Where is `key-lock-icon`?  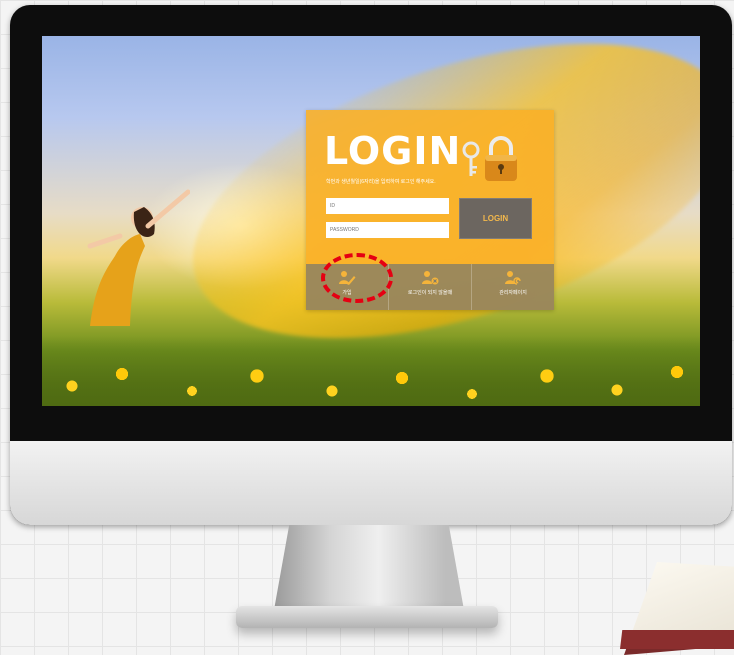
key-lock-icon is located at coordinates (489, 158).